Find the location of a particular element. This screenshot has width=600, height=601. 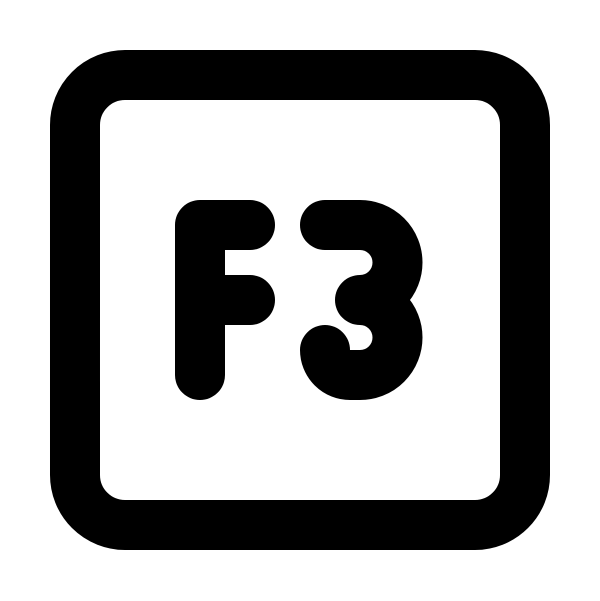

letter-f-glyph is located at coordinates (225, 300).